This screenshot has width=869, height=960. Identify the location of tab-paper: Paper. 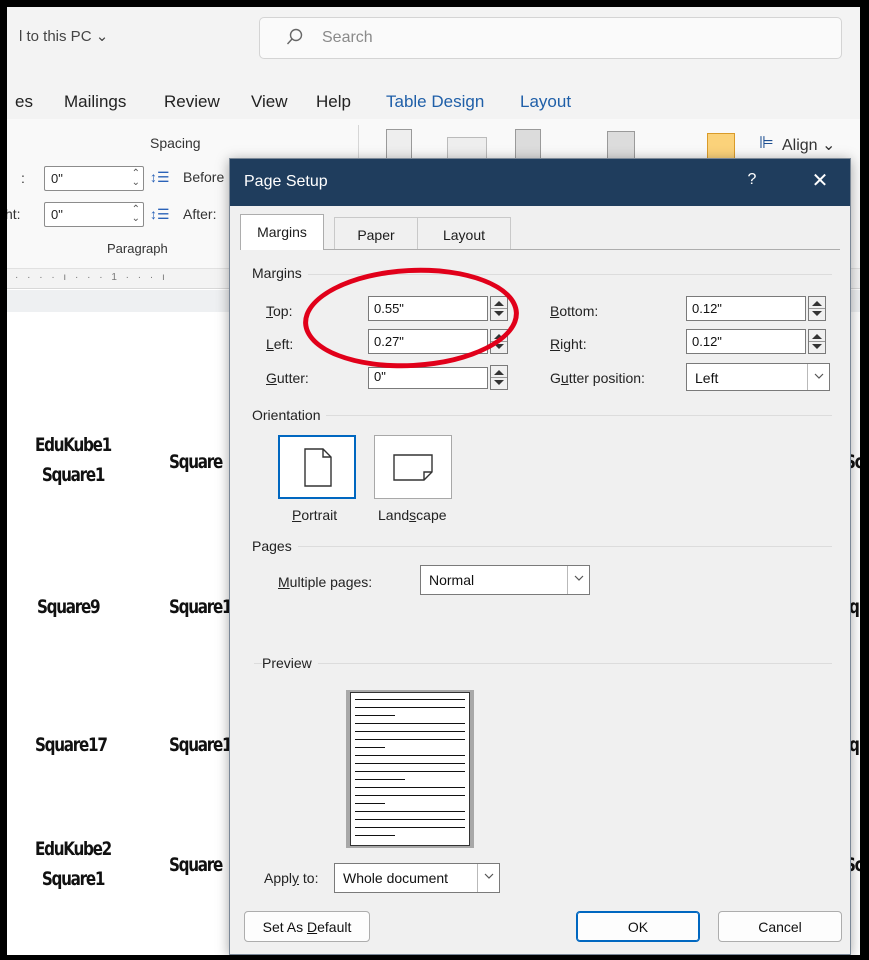
(376, 233).